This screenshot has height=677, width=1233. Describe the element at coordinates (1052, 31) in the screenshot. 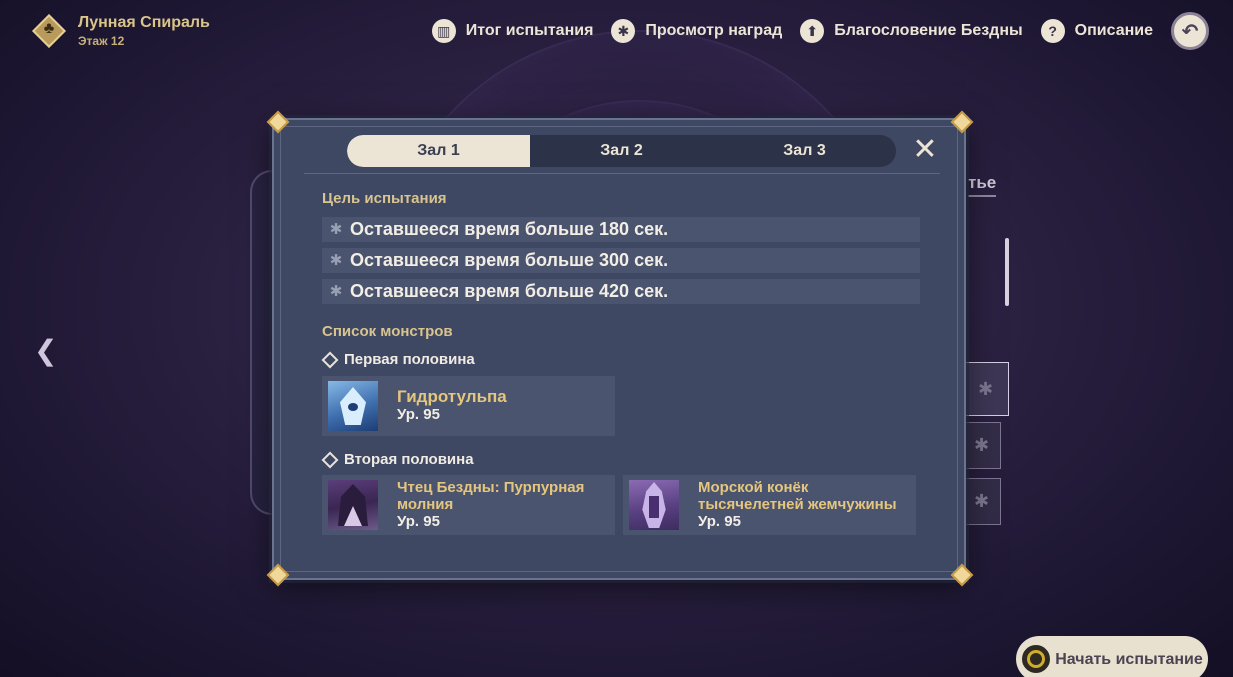

I see `help-icon: ?` at that location.